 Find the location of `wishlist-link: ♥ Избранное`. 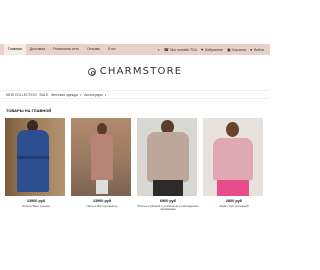

wishlist-link: ♥ Избранное is located at coordinates (212, 49).